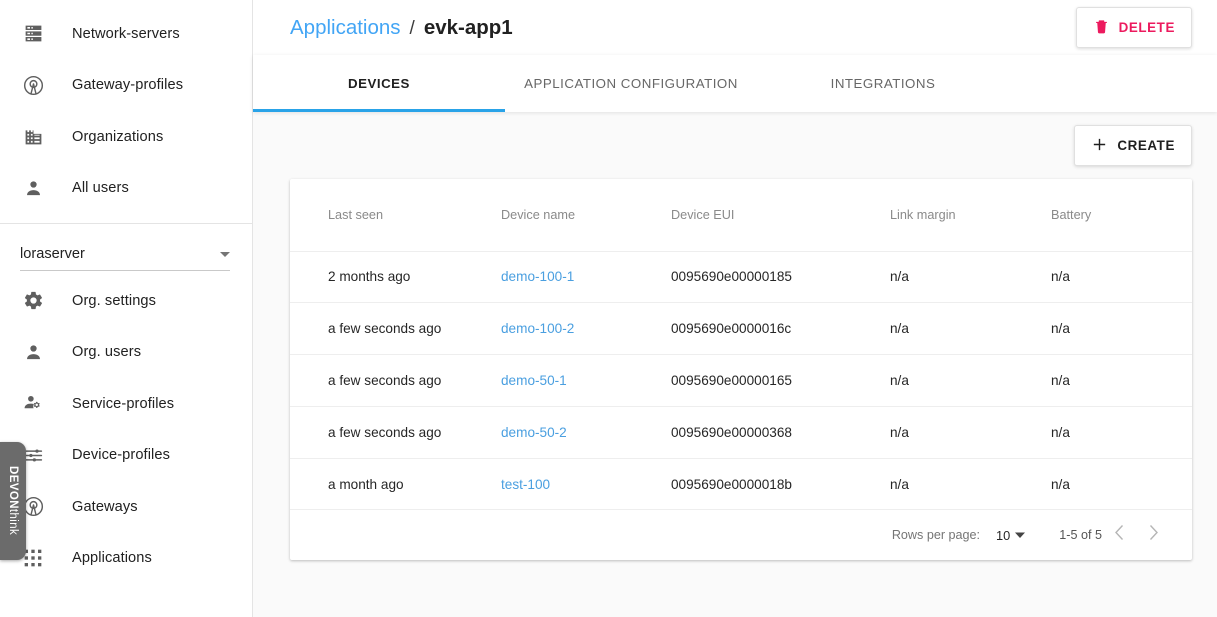  Describe the element at coordinates (537, 276) in the screenshot. I see `device-link: demo-100-1` at that location.